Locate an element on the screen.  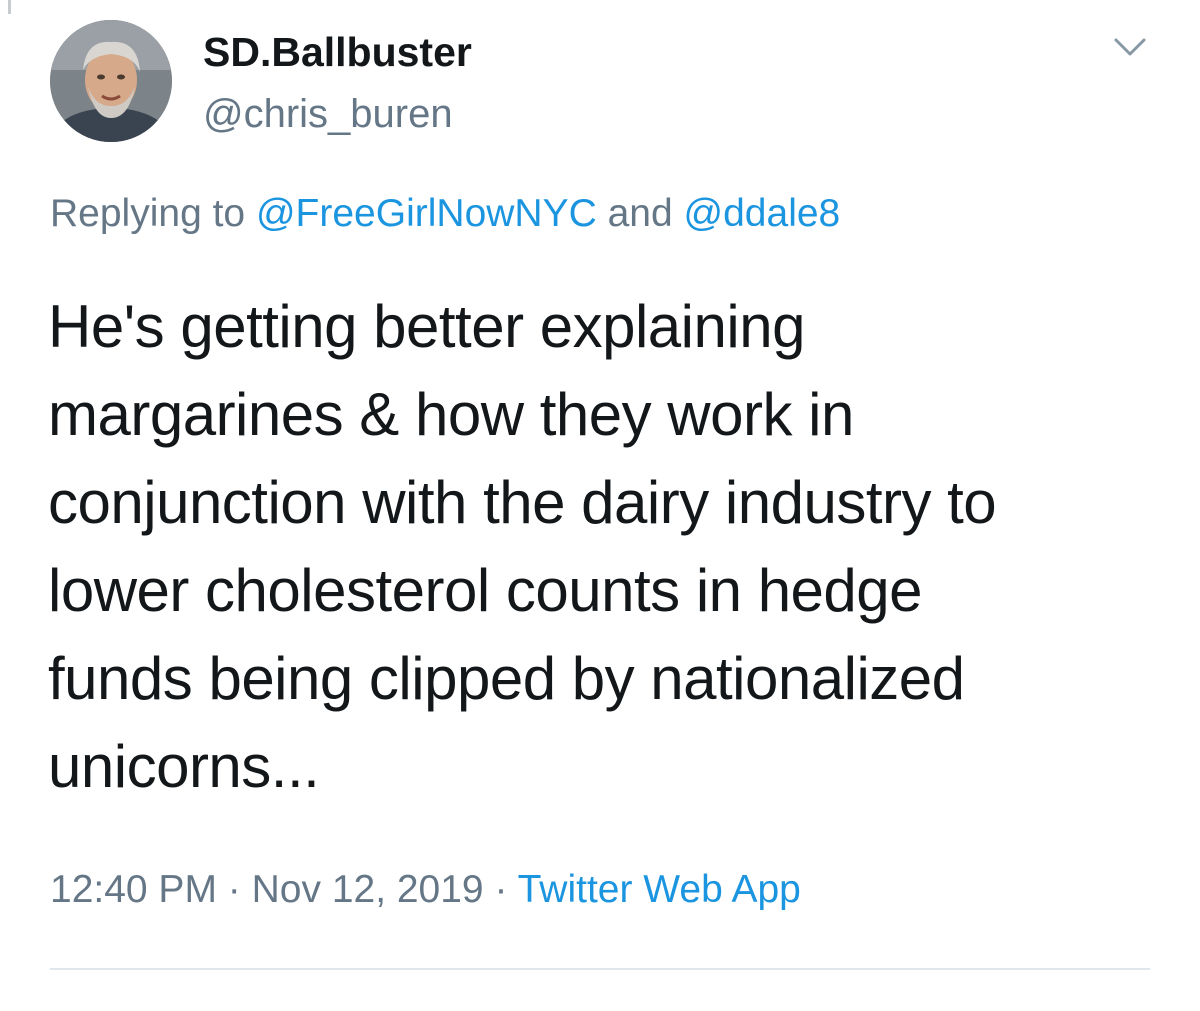
tweet-date: Nov 12, 2019 is located at coordinates (368, 889).